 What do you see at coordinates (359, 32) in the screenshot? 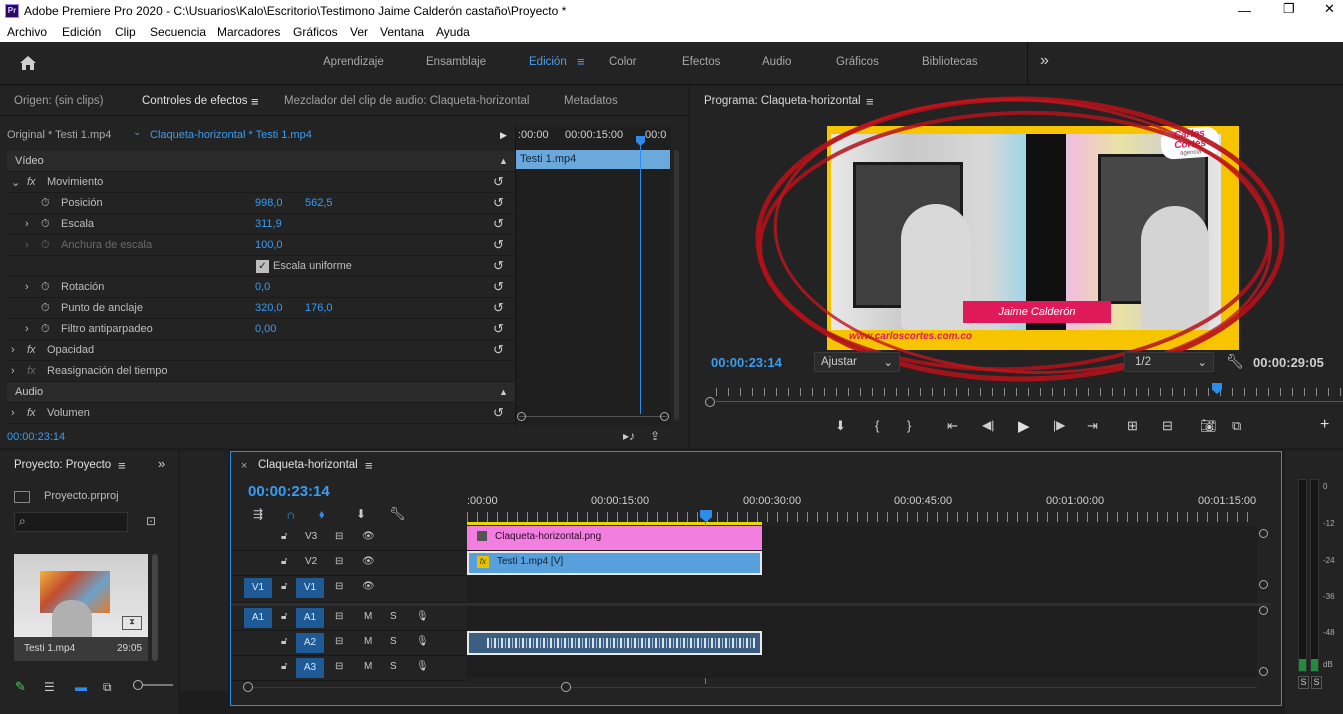
I see `menu-ver: Ver` at bounding box center [359, 32].